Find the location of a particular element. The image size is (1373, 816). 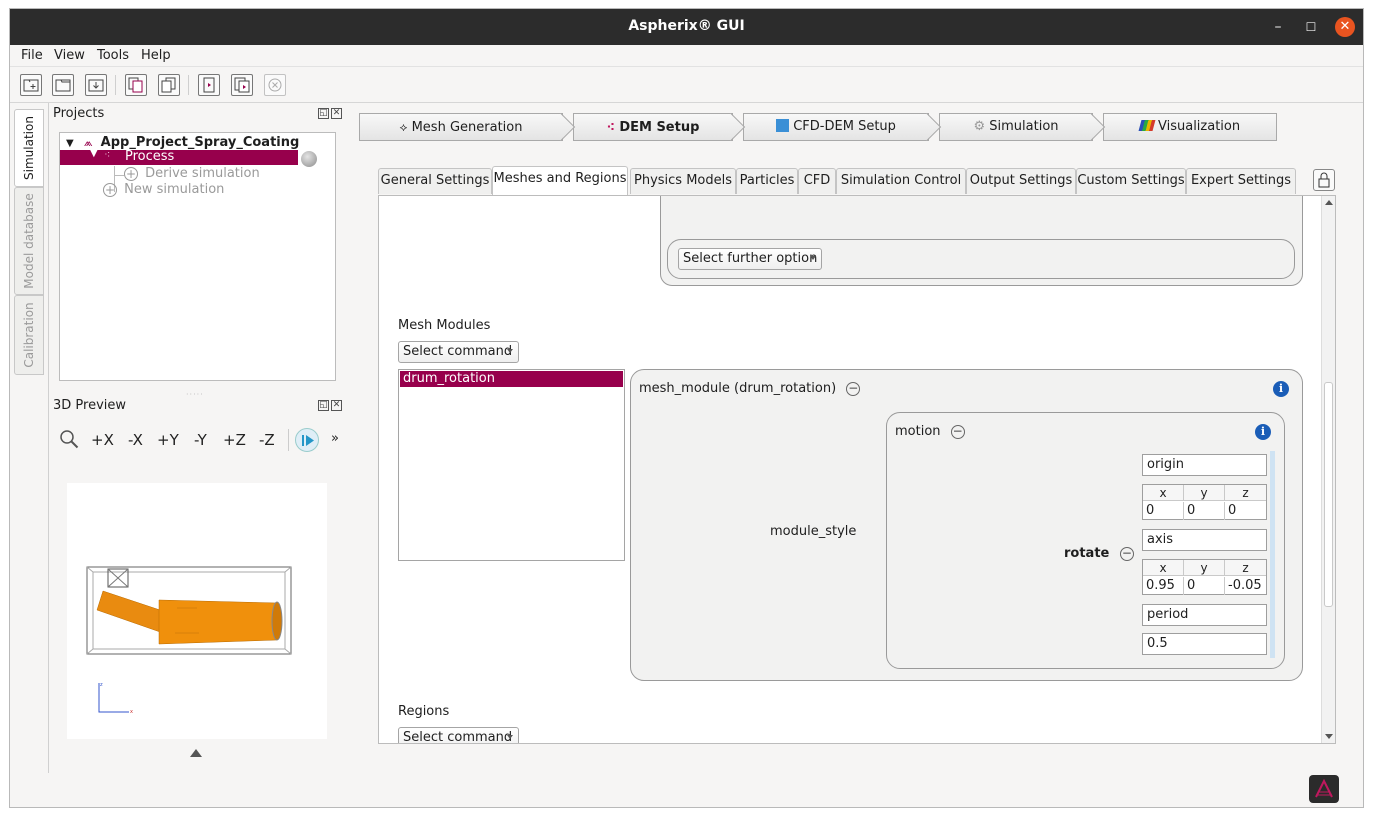

copy-icon is located at coordinates (136, 85).